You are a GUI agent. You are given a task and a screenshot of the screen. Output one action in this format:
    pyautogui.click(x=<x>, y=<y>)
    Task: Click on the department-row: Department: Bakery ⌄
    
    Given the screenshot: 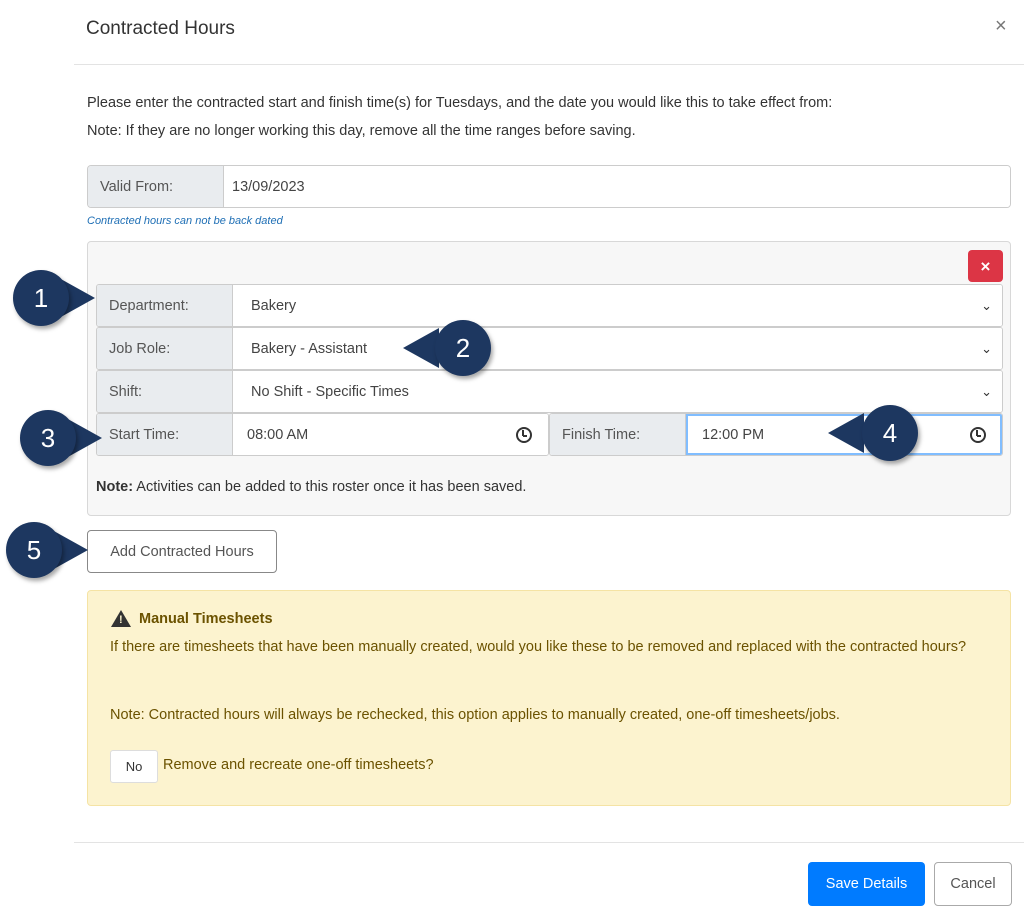 What is the action you would take?
    pyautogui.click(x=549, y=305)
    